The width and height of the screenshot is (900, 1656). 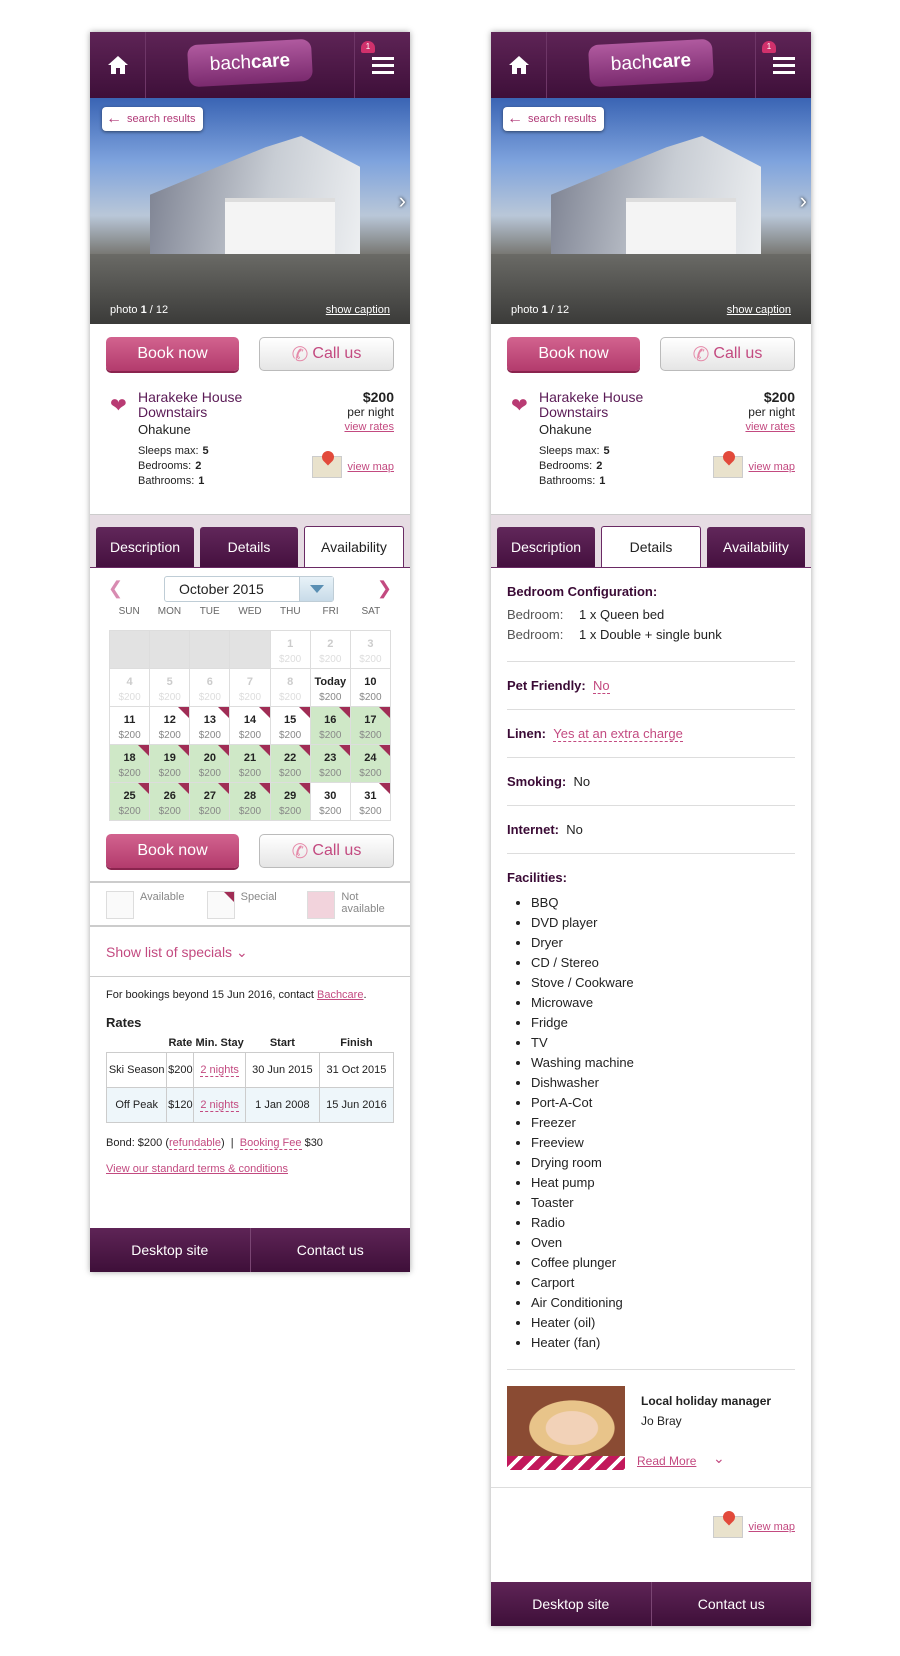 I want to click on calendar-day: 22 $200, so click(x=290, y=764).